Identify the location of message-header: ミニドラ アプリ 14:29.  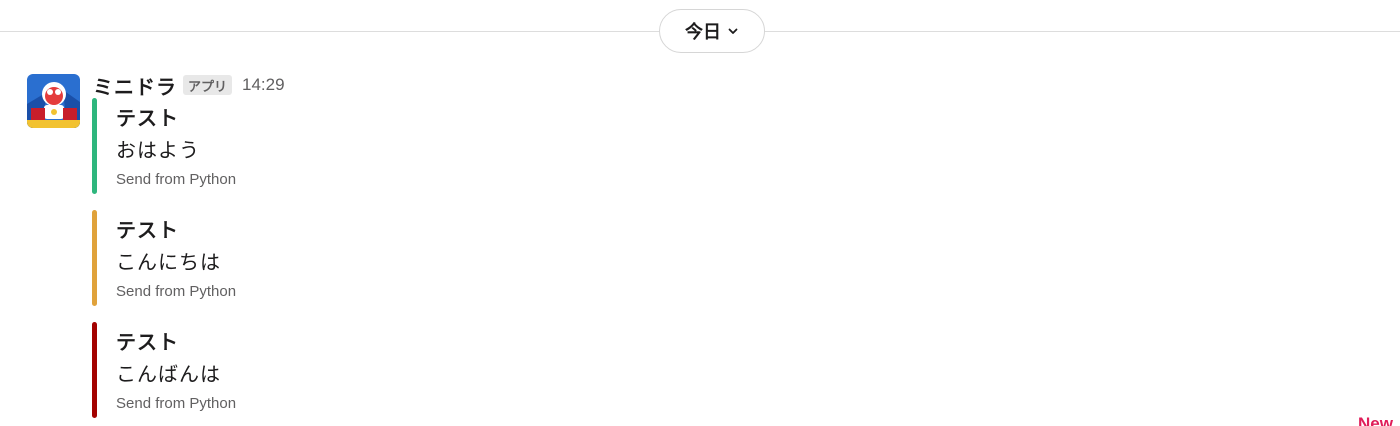
(189, 85).